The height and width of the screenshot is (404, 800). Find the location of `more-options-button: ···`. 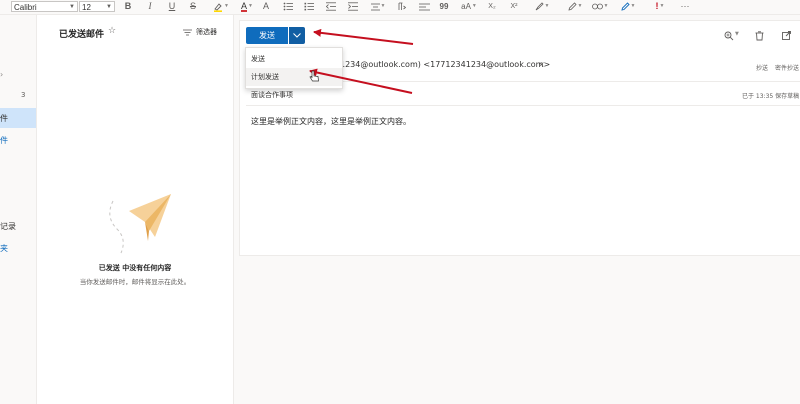

more-options-button: ··· is located at coordinates (685, 6).